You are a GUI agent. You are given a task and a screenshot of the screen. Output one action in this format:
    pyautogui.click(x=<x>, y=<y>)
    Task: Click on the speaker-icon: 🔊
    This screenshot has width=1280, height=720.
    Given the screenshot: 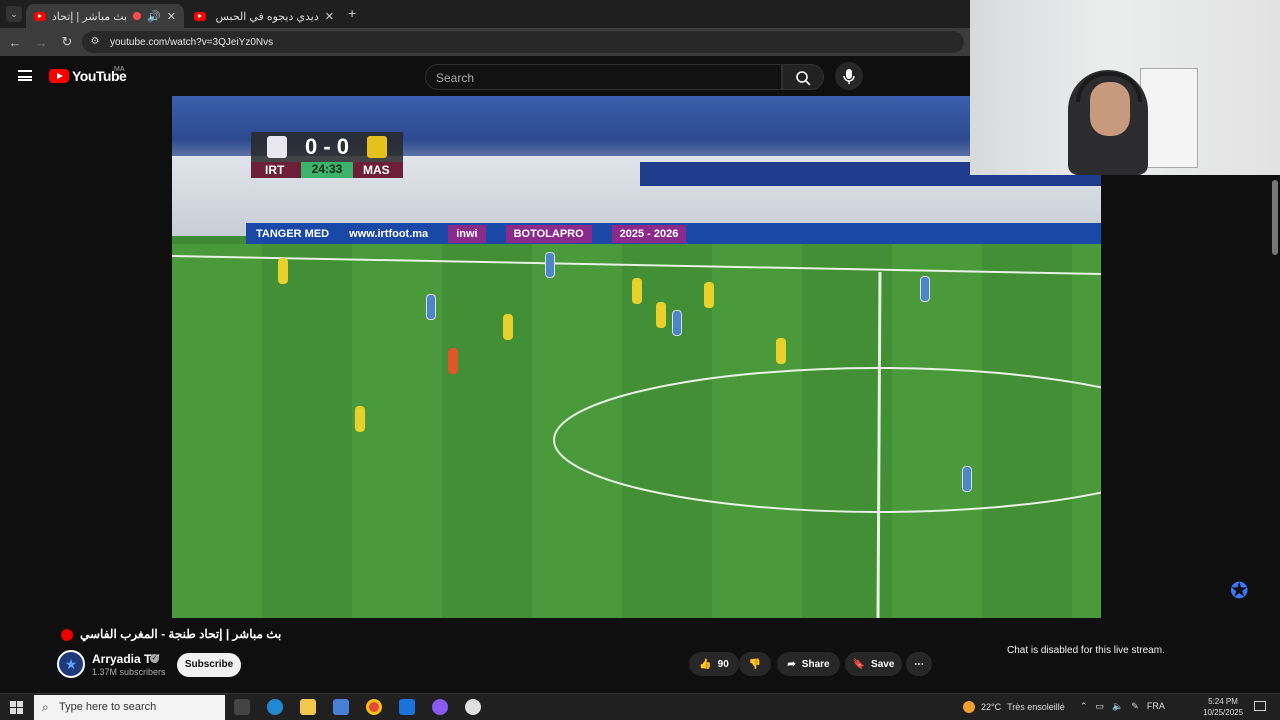 What is the action you would take?
    pyautogui.click(x=154, y=16)
    